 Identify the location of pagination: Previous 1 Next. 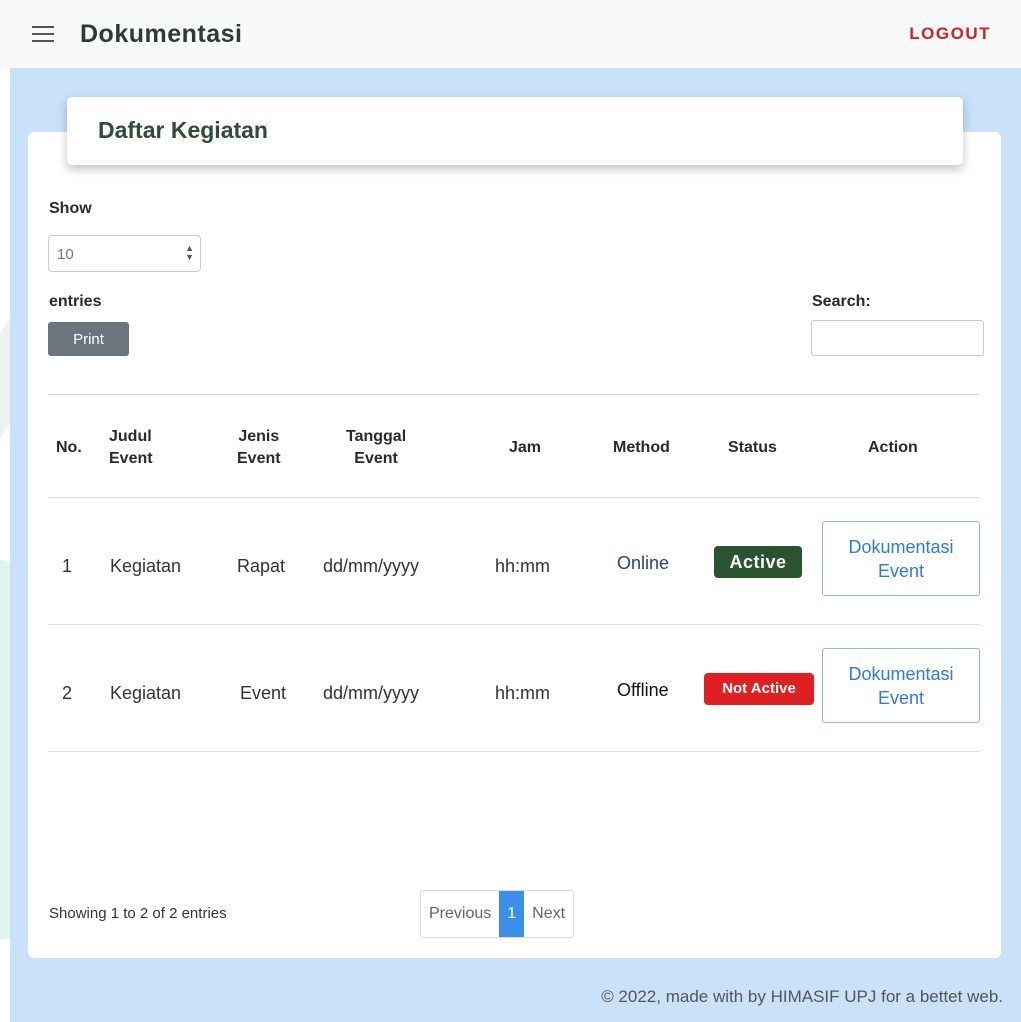
(497, 914).